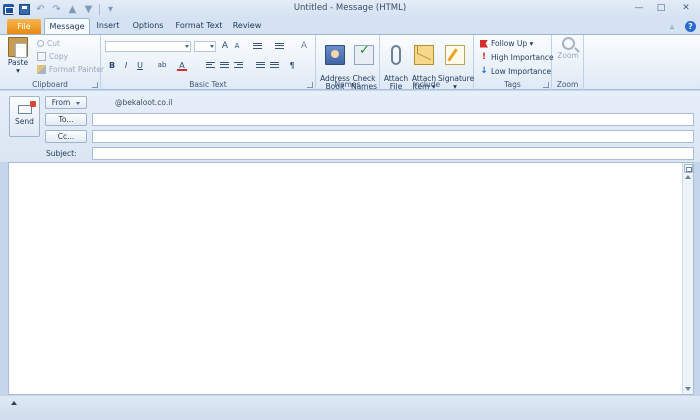 The image size is (700, 420). I want to click on customize-qat-icon: ▾, so click(110, 9).